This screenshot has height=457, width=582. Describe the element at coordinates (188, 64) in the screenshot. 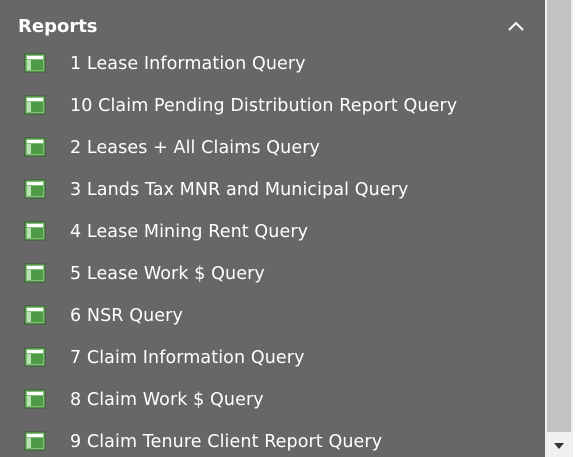

I see `report-item-label: 1 Lease Information Query` at that location.